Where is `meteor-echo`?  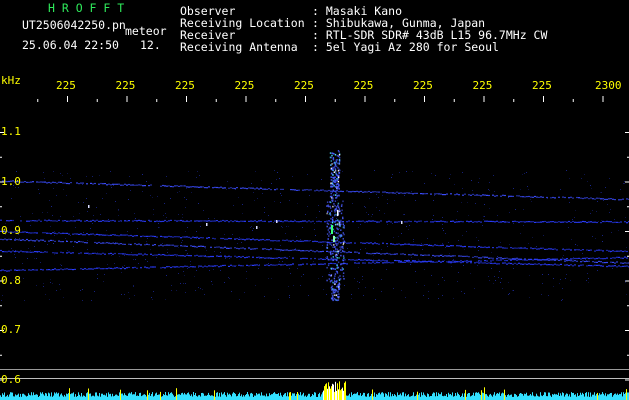
meteor-echo is located at coordinates (335, 226).